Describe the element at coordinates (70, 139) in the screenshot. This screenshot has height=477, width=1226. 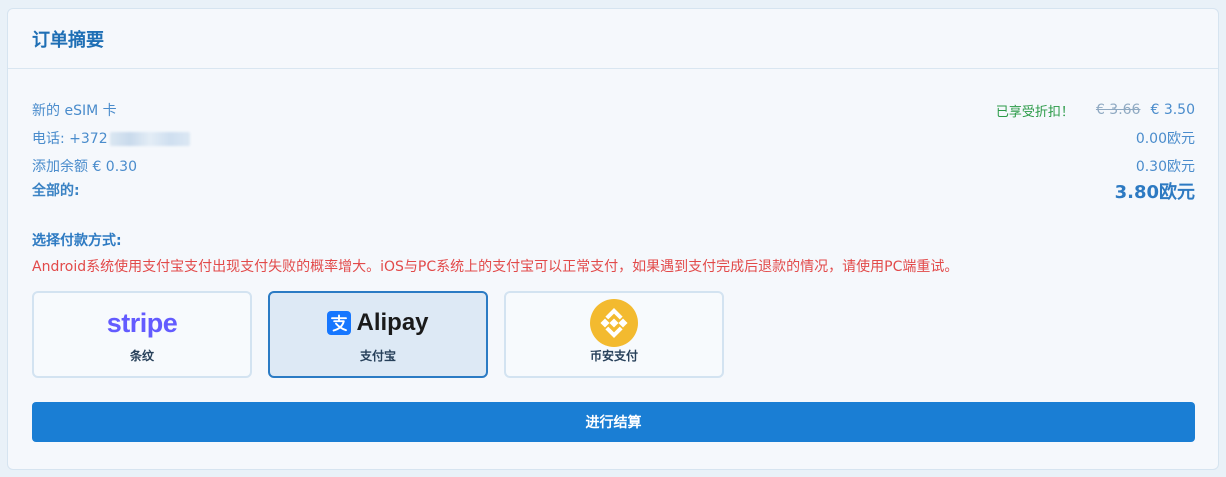
I see `line-item-label: 电话: +372` at that location.